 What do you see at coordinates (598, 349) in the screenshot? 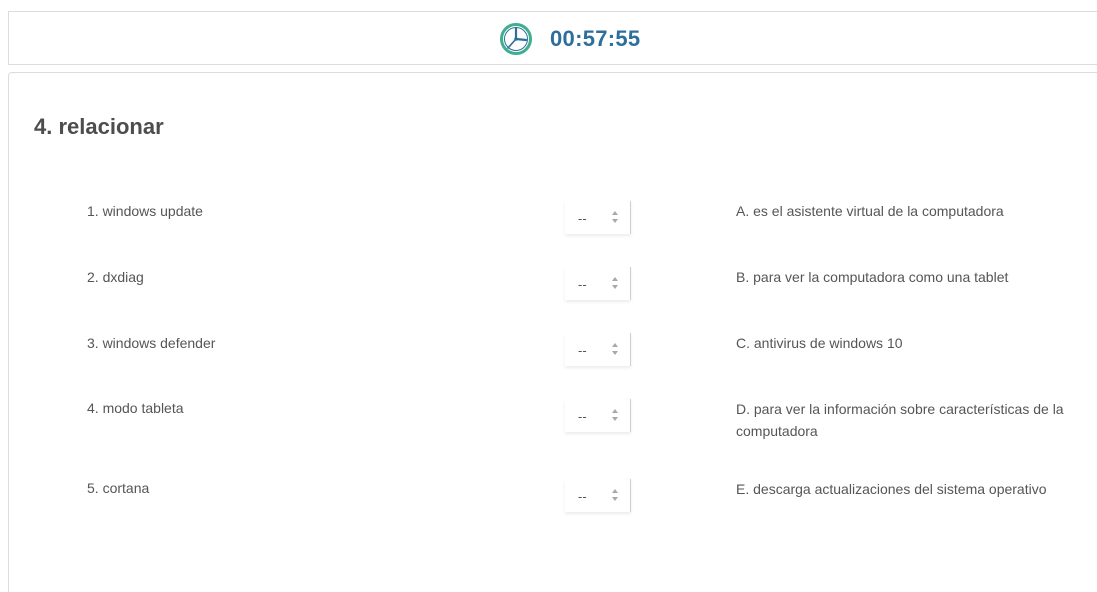
I see `match-select-3: --` at bounding box center [598, 349].